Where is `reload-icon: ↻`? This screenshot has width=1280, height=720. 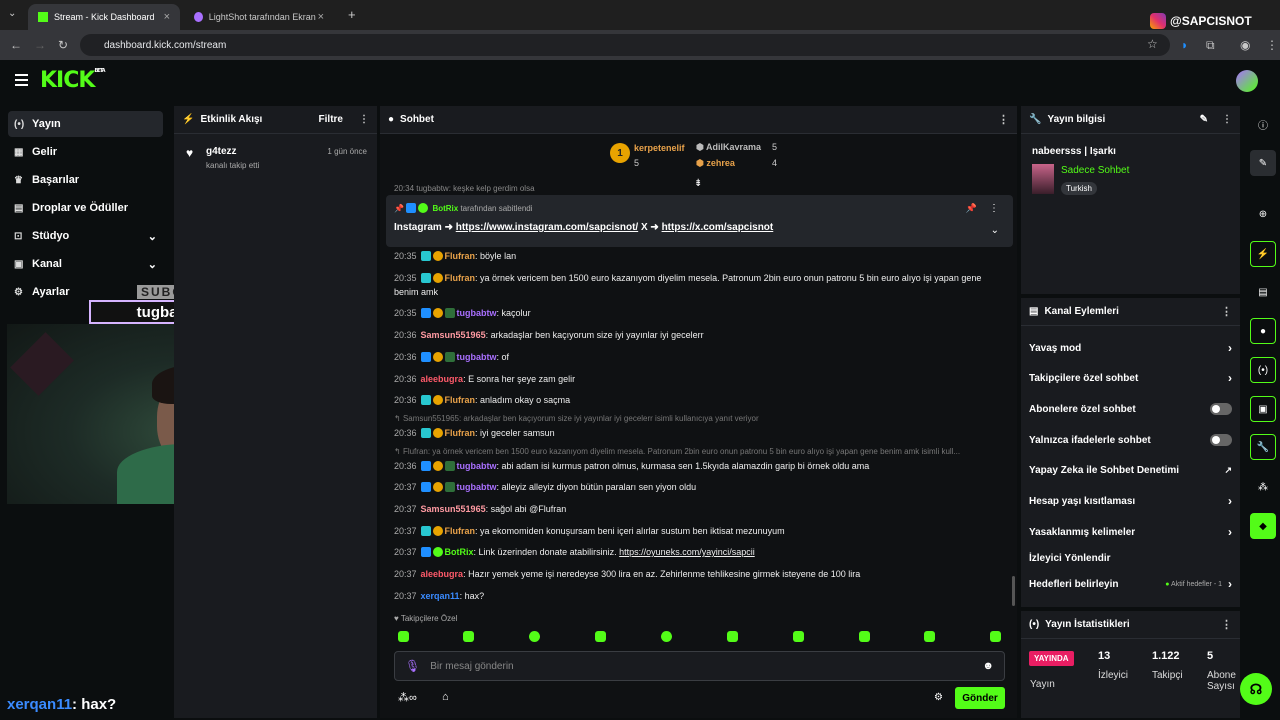 reload-icon: ↻ is located at coordinates (63, 45).